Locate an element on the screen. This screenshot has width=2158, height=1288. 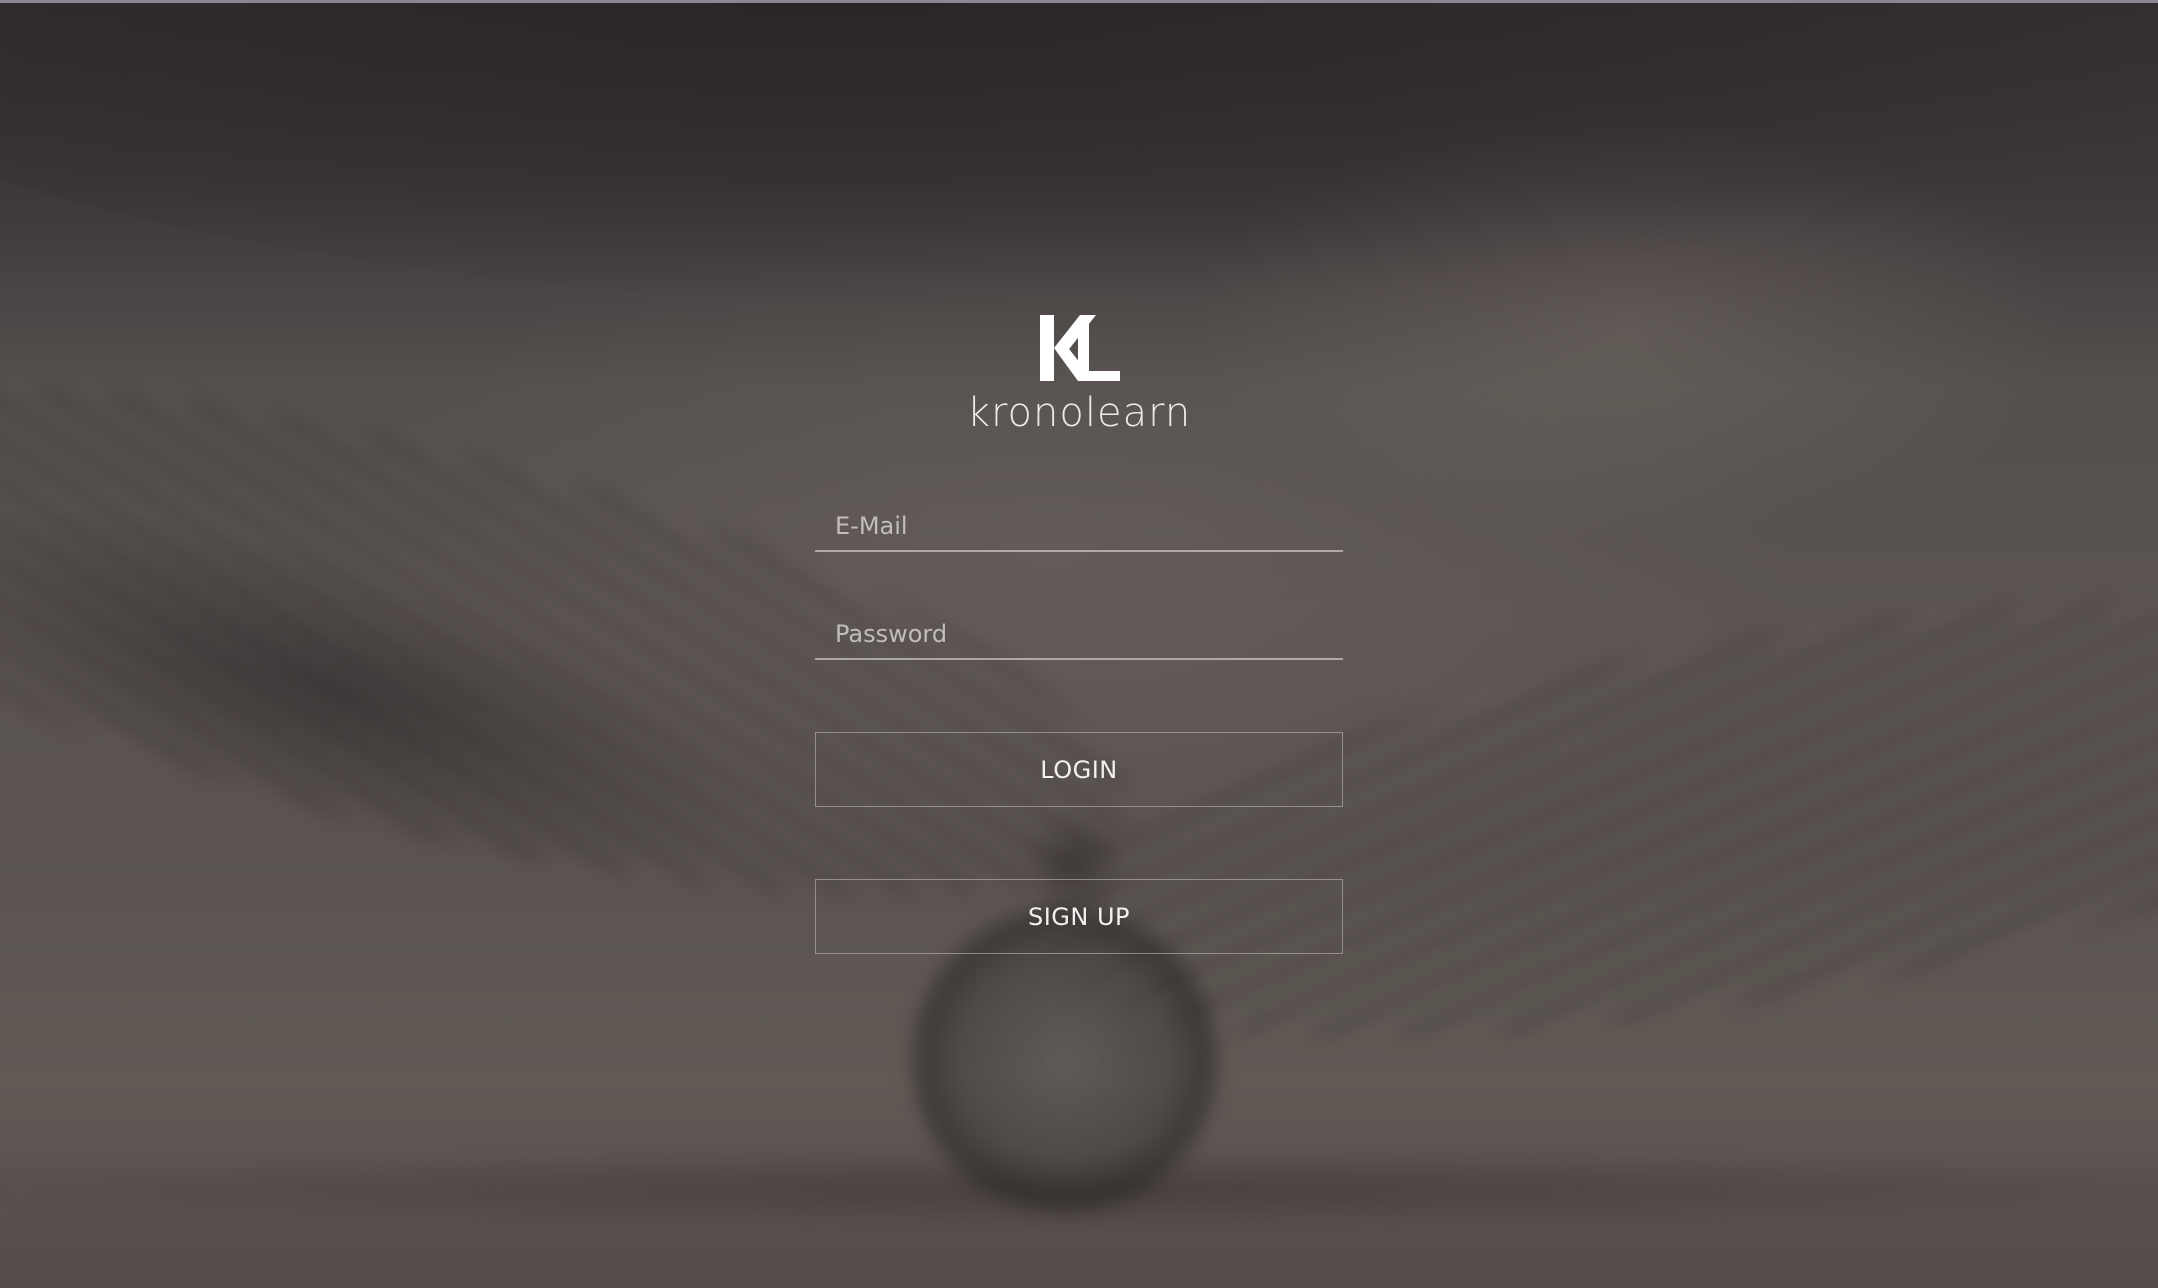
password-field is located at coordinates (1079, 635).